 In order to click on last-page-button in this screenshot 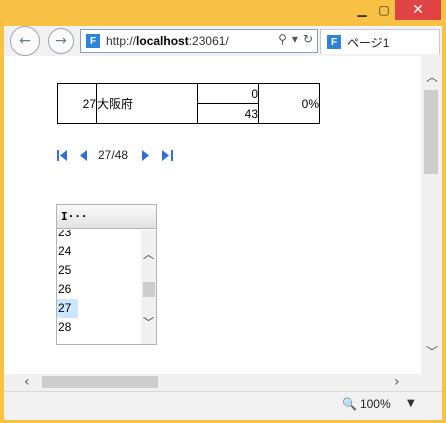, I will do `click(168, 155)`.